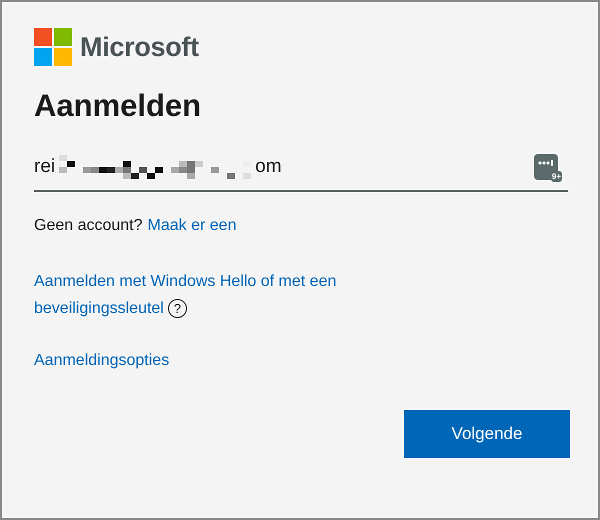  I want to click on create-account-link: Maak er een, so click(192, 226).